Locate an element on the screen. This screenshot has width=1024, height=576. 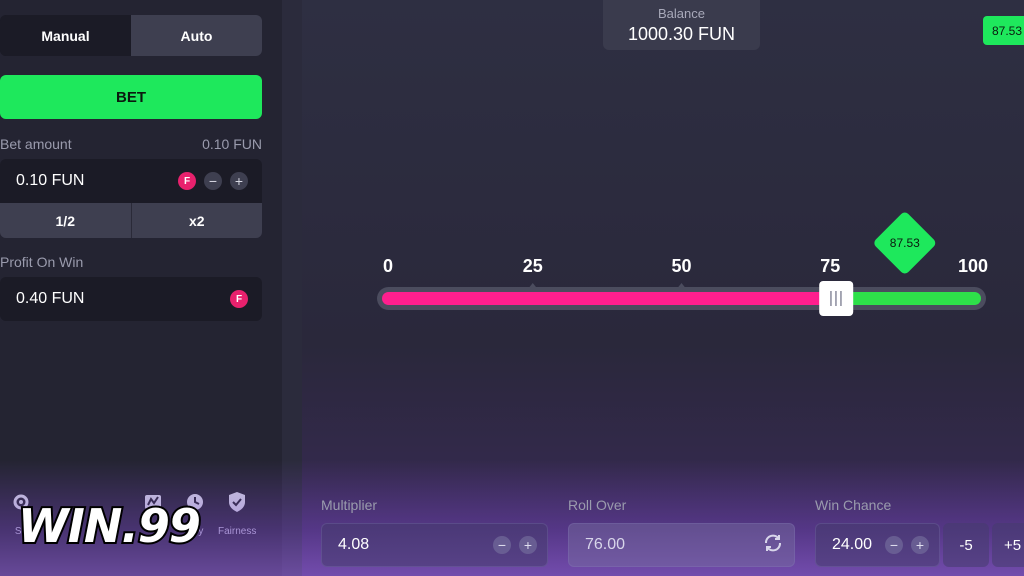
win-chance-increase-button: + is located at coordinates (920, 545).